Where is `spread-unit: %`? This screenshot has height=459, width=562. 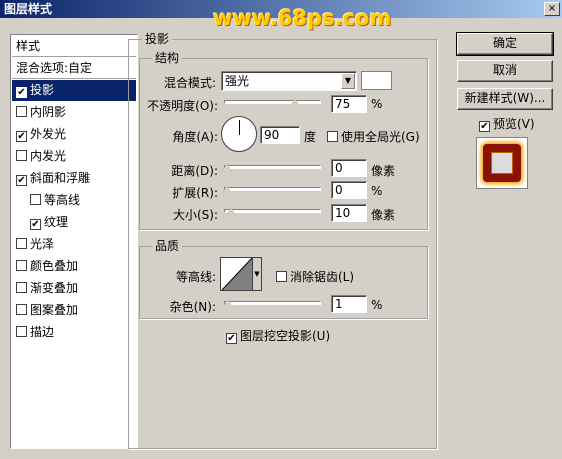
spread-unit: % is located at coordinates (377, 191).